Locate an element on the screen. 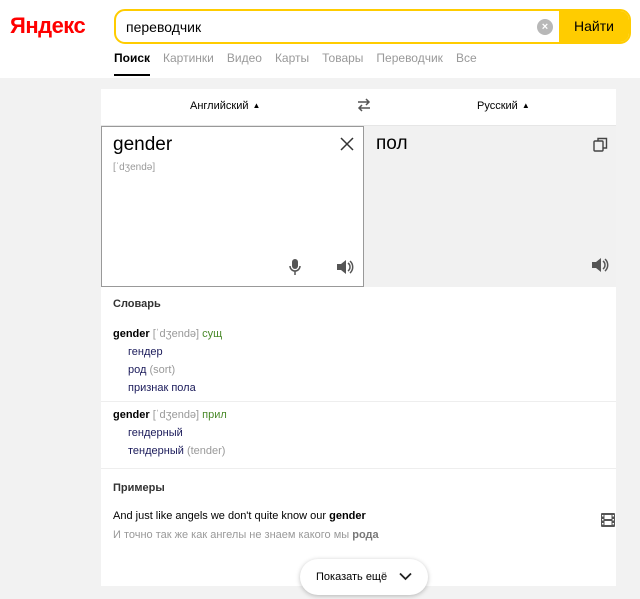 The image size is (640, 599). translation-option-text: род is located at coordinates (137, 370).